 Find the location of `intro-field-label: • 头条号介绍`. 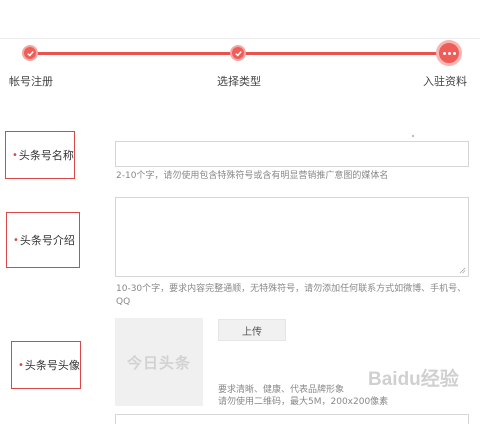

intro-field-label: • 头条号介绍 is located at coordinates (43, 240).